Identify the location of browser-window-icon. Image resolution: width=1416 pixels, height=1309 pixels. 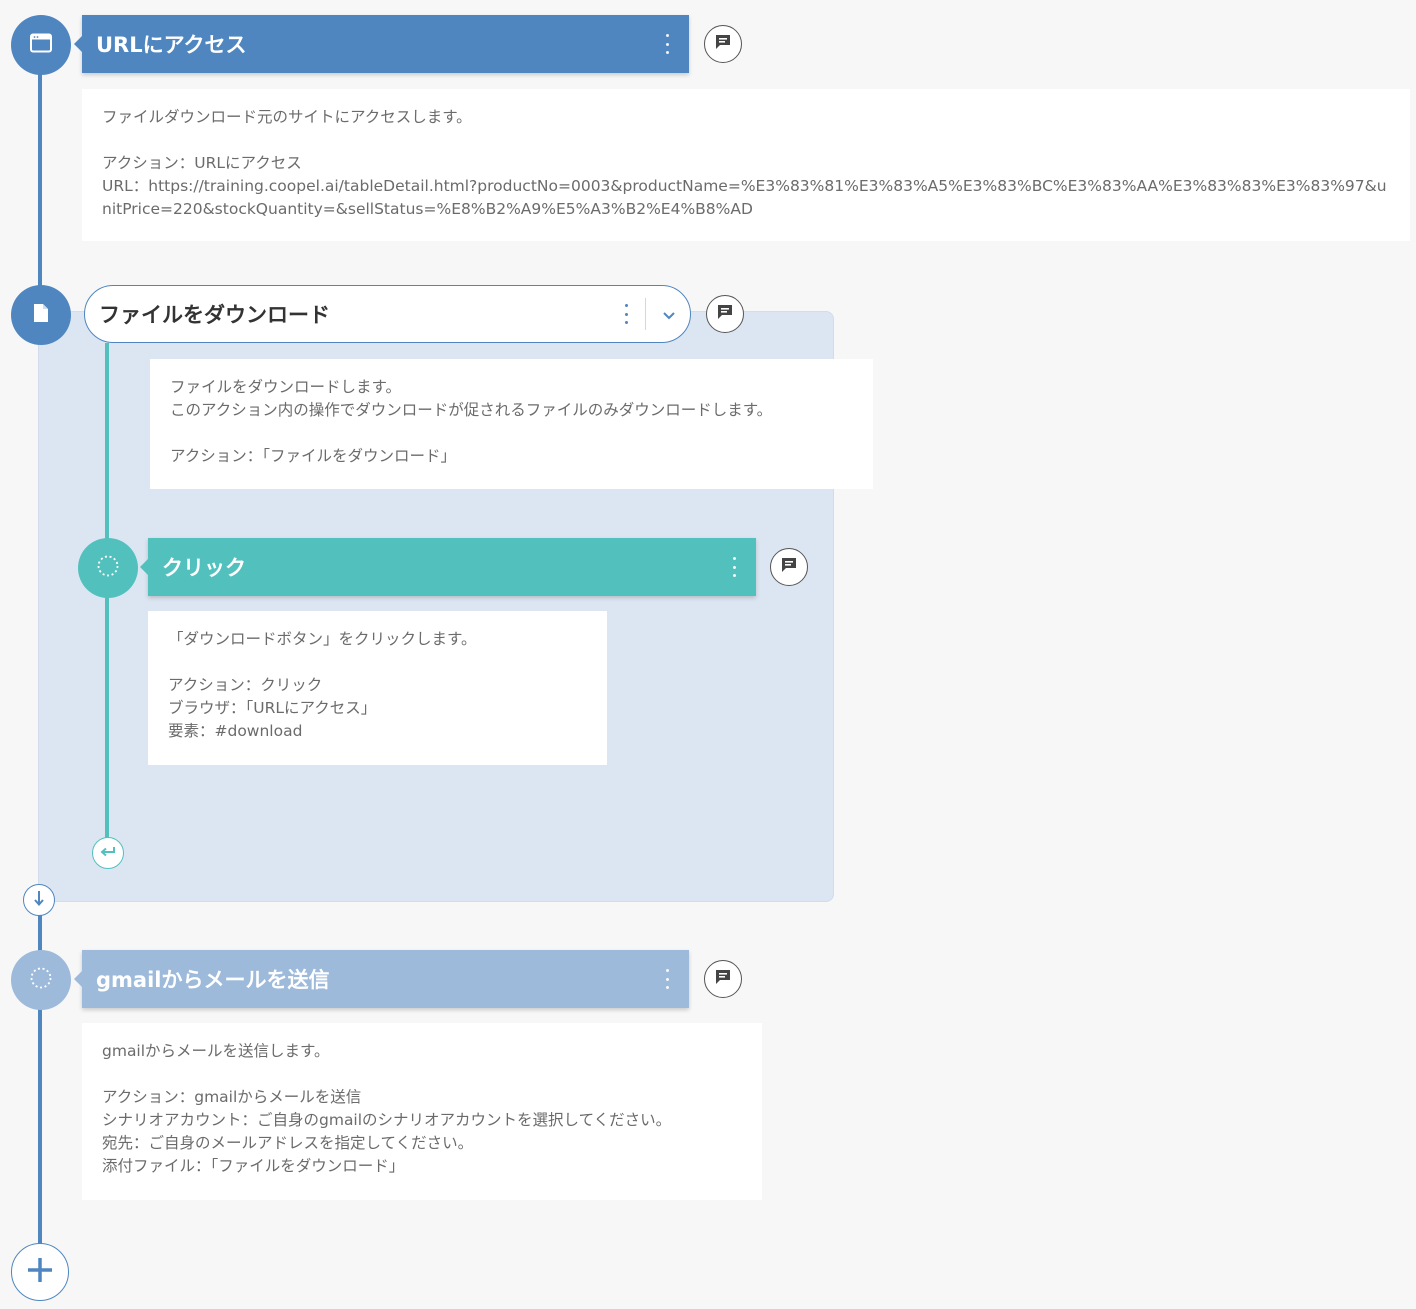
(41, 45).